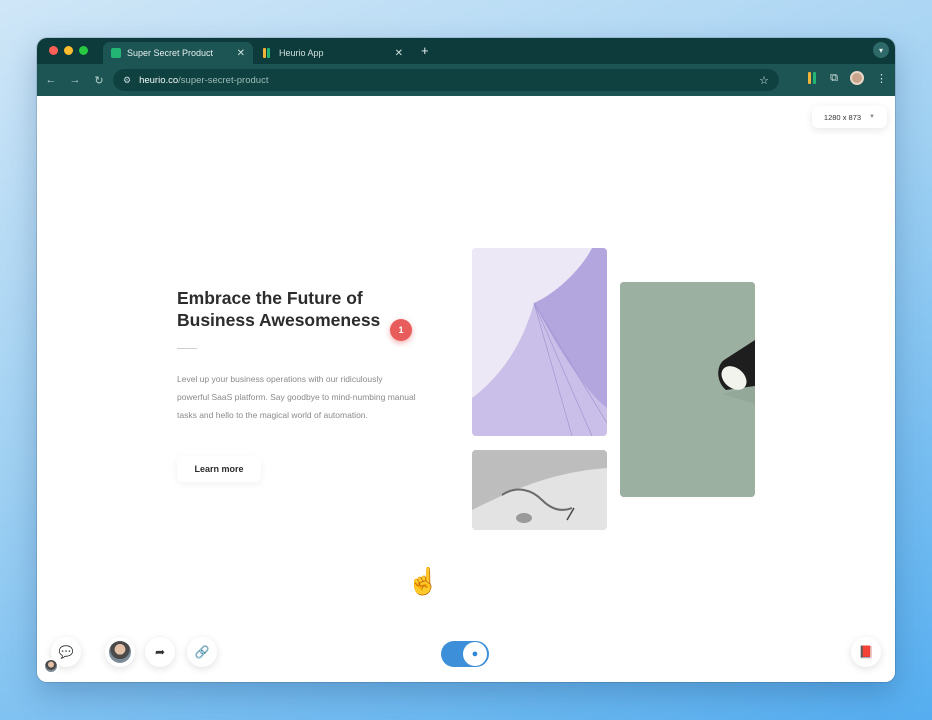  I want to click on tab-super-secret-product: Super Secret Product ✕, so click(178, 53).